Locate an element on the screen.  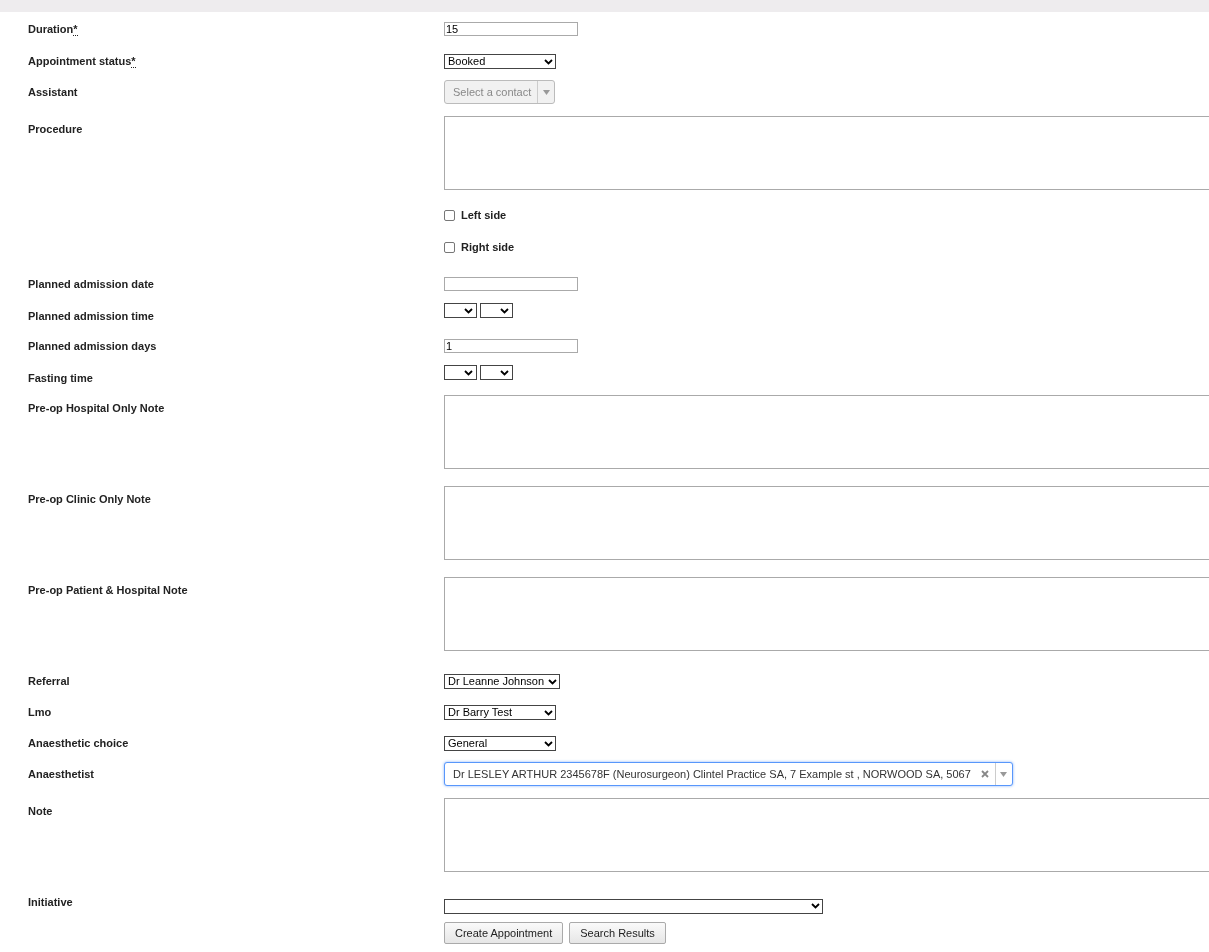
field-label: Planned admission time is located at coordinates (91, 316).